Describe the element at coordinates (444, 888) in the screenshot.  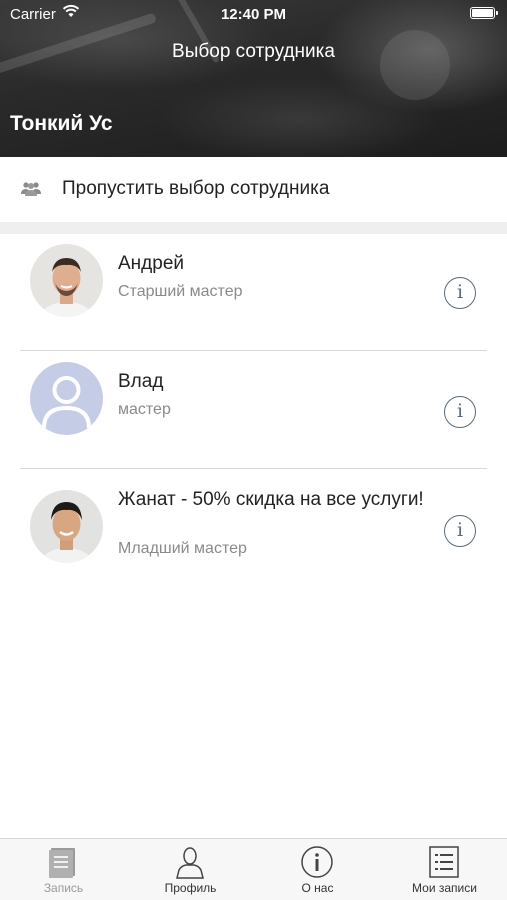
I see `tab-label: Мои записи` at that location.